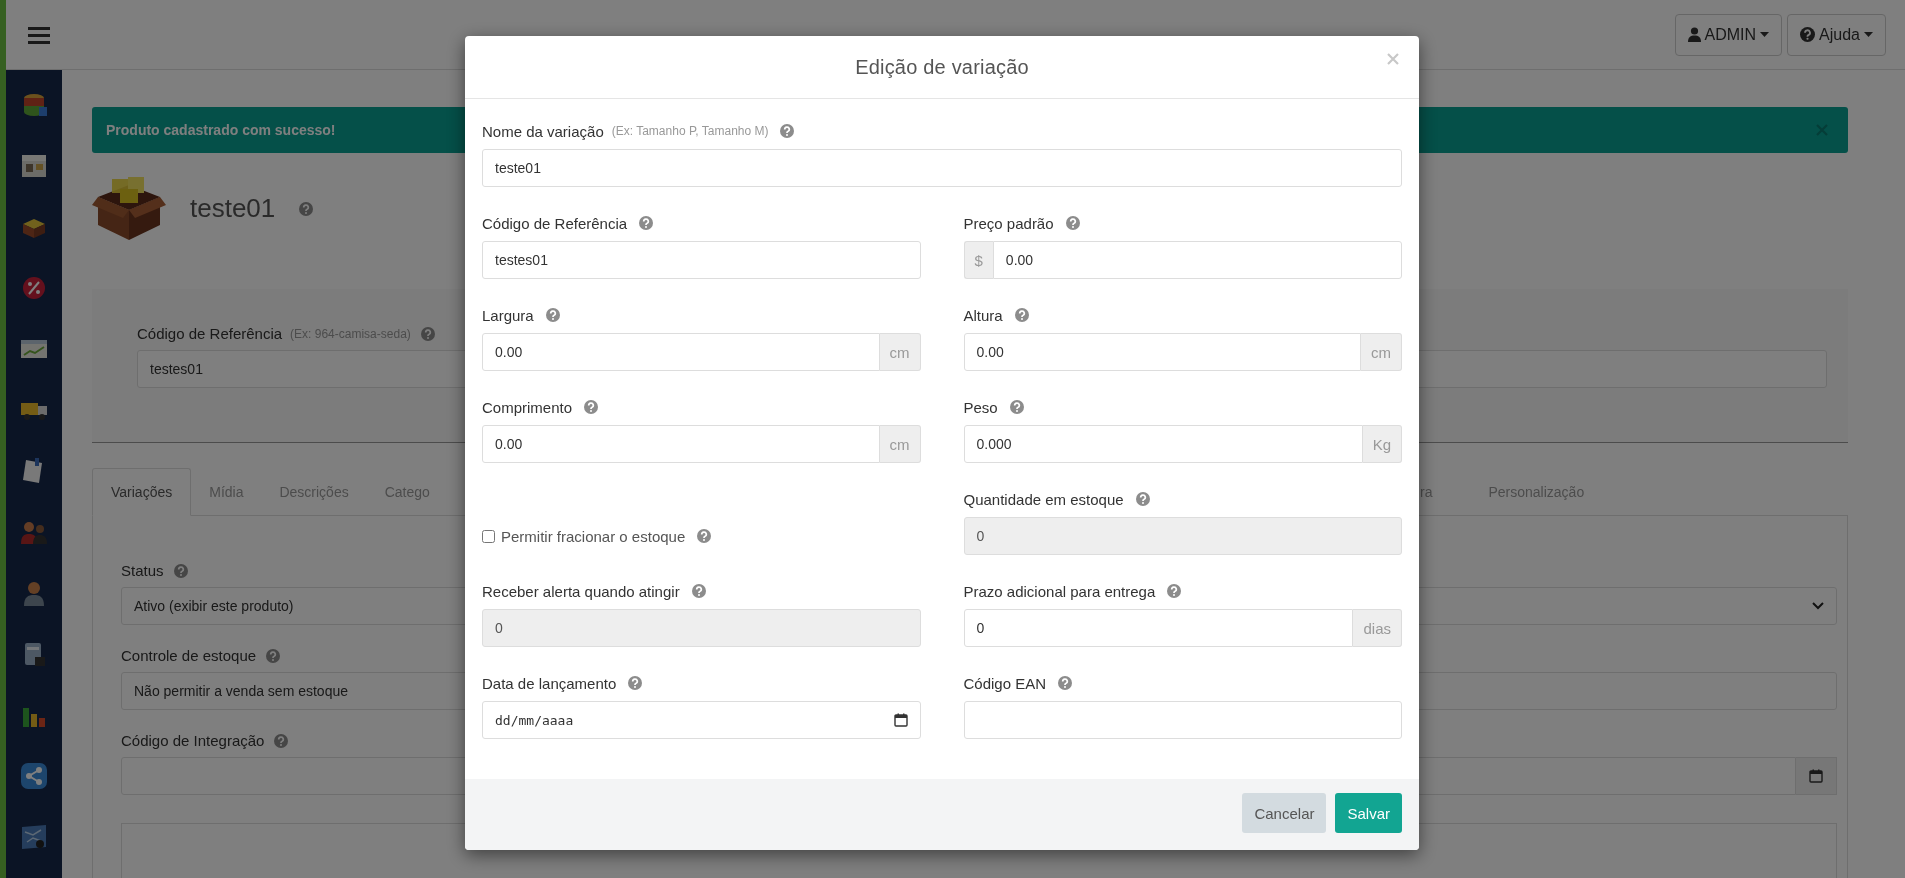 Image resolution: width=1905 pixels, height=878 pixels. I want to click on field-label: Largura, so click(508, 315).